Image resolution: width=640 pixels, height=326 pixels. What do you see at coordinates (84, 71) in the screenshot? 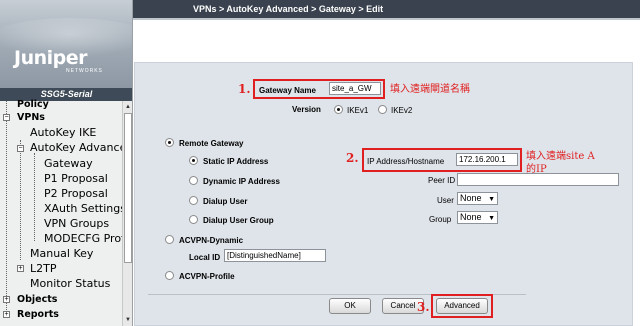
I see `juniper-logo-subtext: NETWORKS` at bounding box center [84, 71].